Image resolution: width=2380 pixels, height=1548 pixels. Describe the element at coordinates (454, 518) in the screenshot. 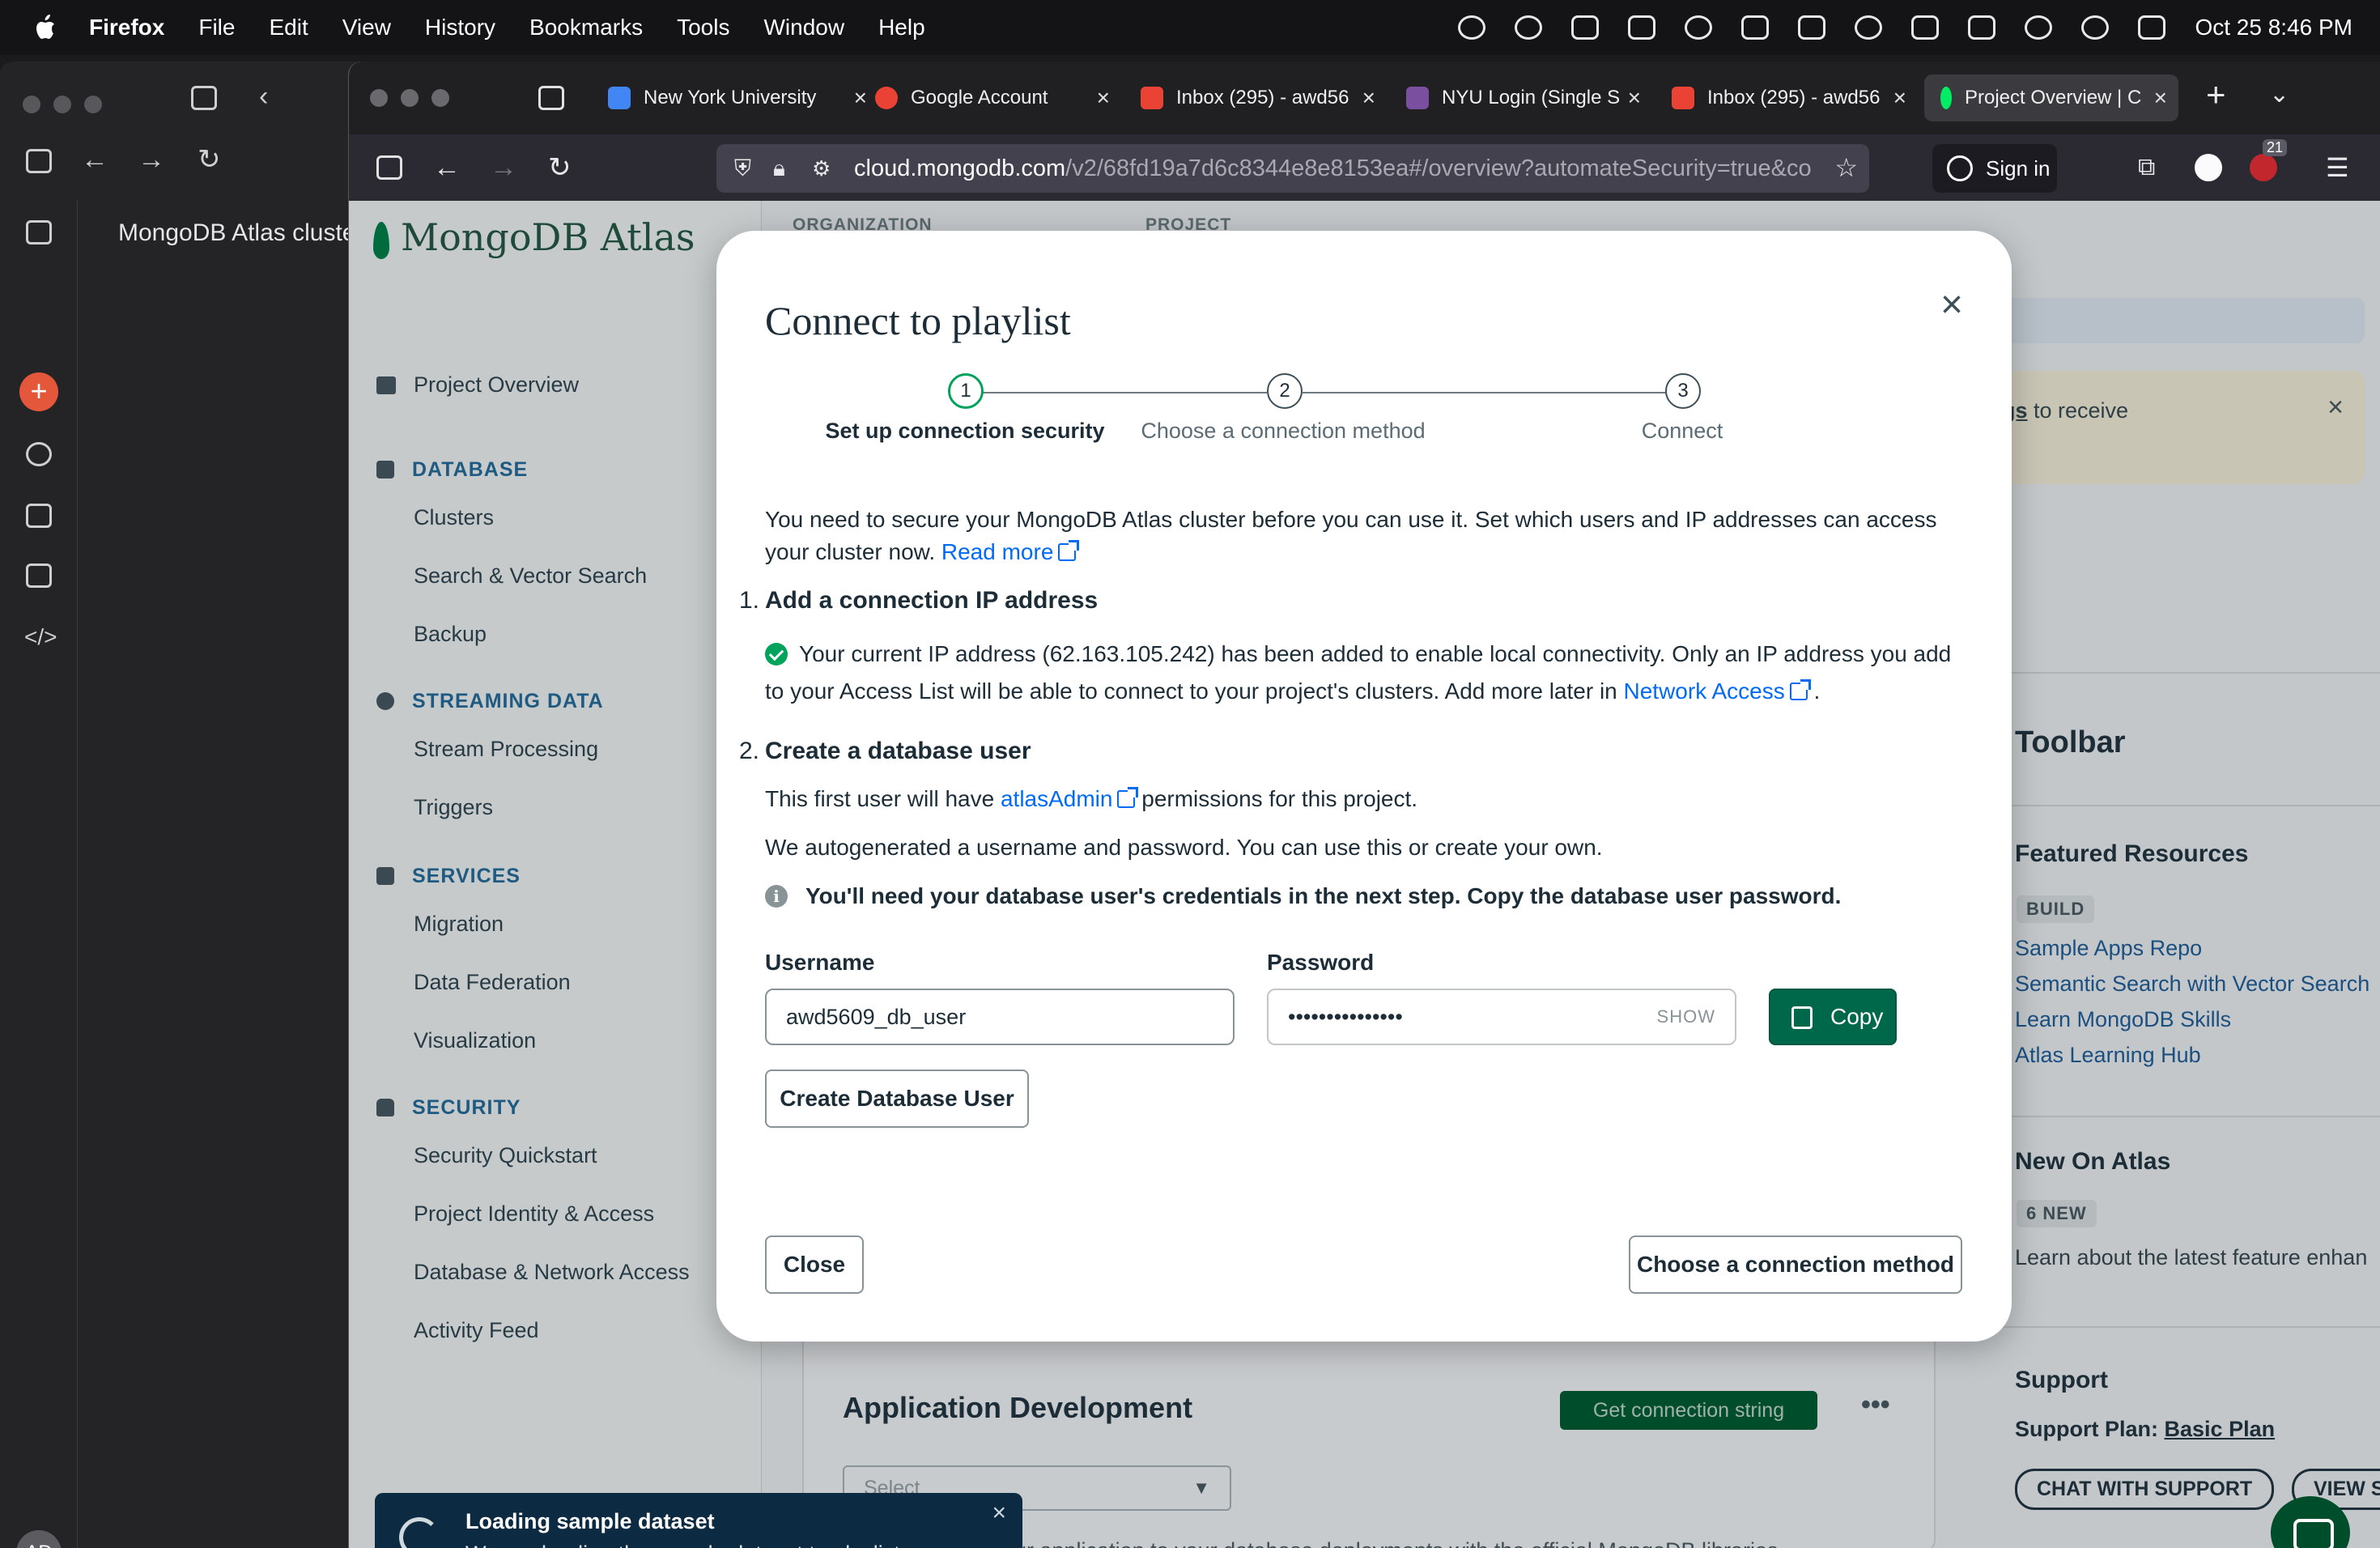

I see `sidebar-item-clusters: Clusters` at that location.